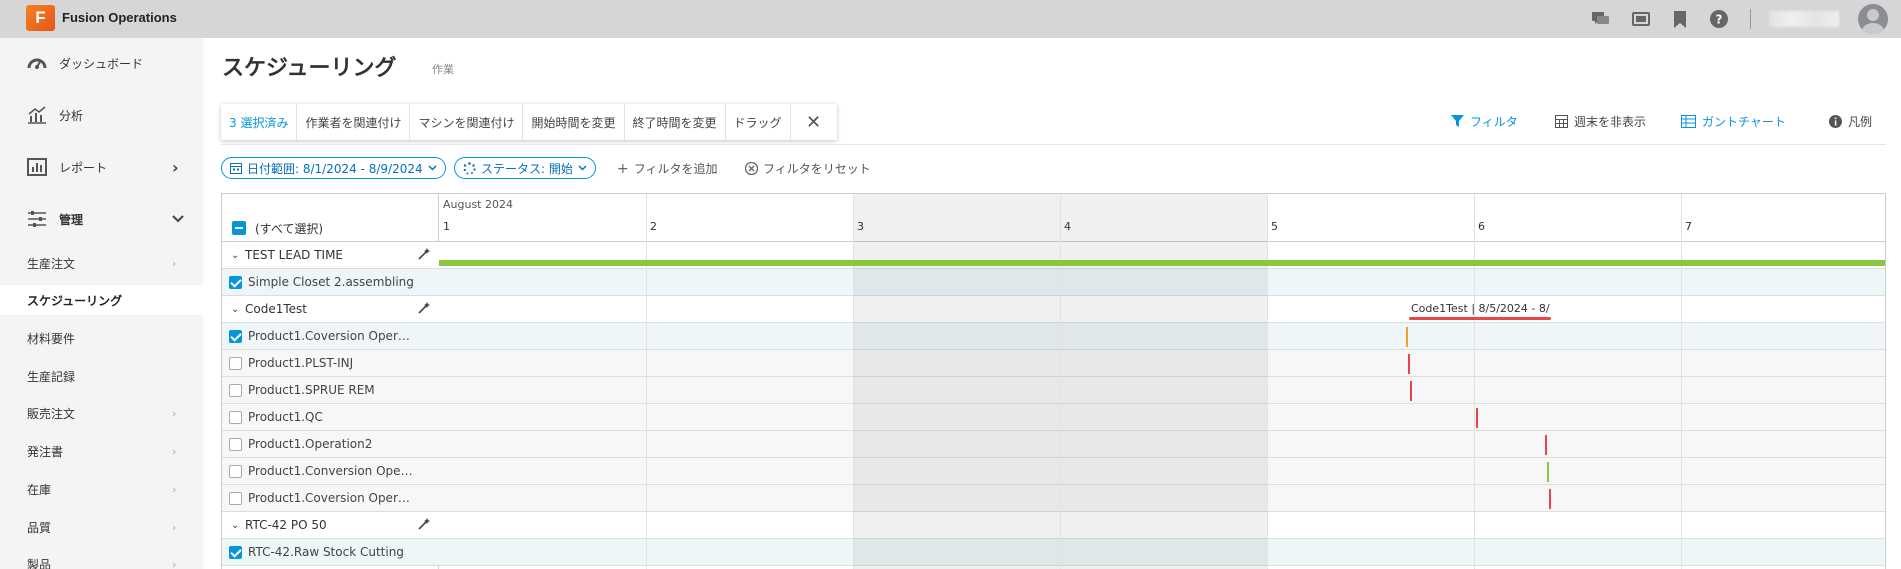 This screenshot has height=569, width=1901. I want to click on task-row: Simple Closet 2.assembling, so click(330, 282).